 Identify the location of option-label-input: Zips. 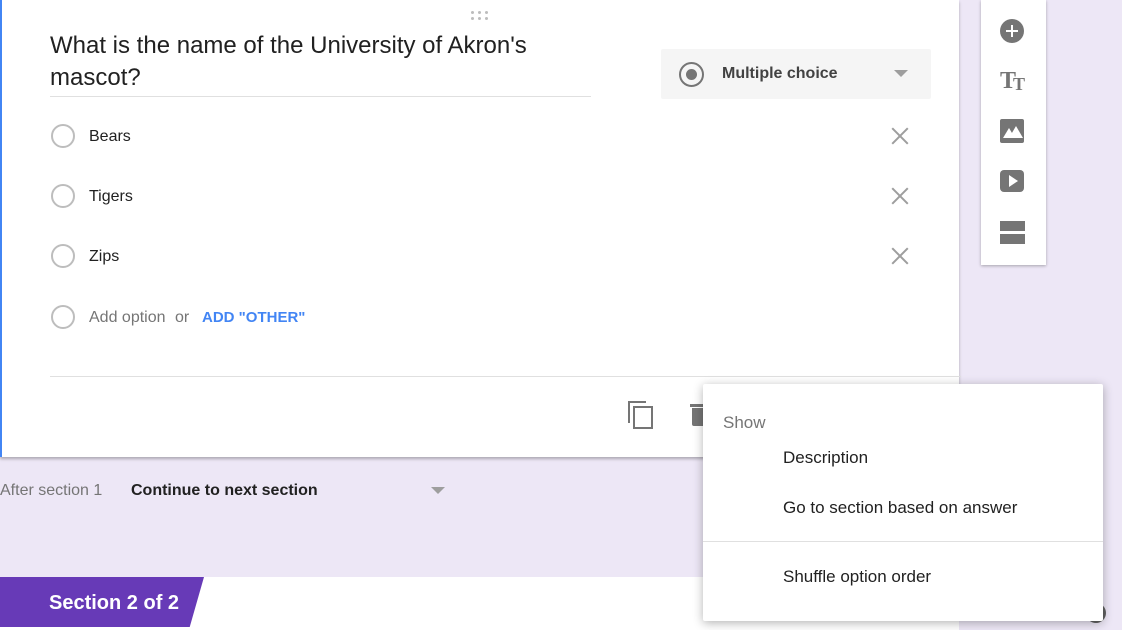
(104, 257).